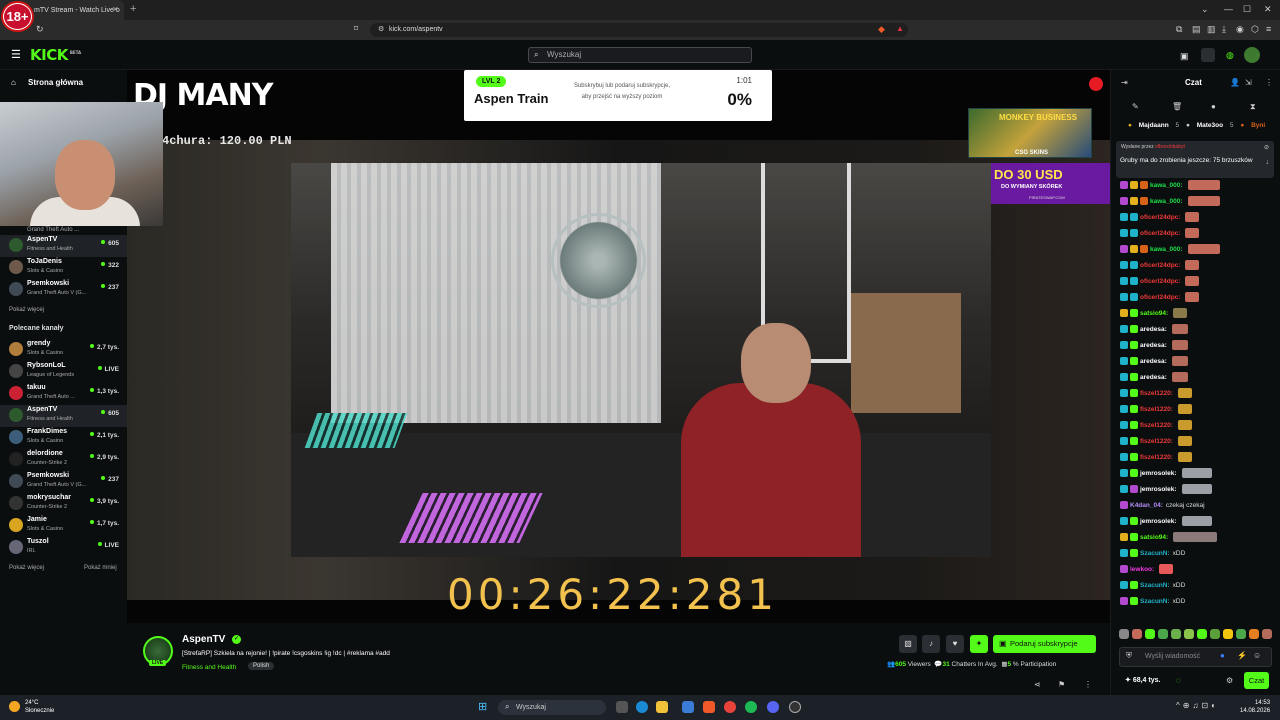 The image size is (1280, 720). I want to click on address-bar: kick.com/aspentv, so click(639, 30).